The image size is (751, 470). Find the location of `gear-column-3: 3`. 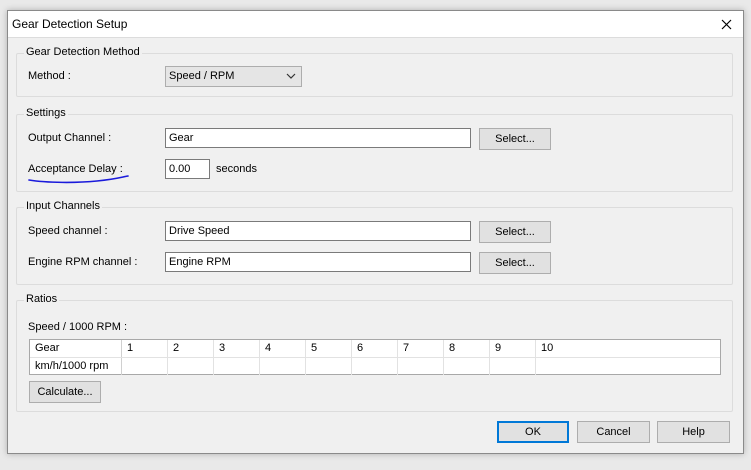

gear-column-3: 3 is located at coordinates (237, 348).